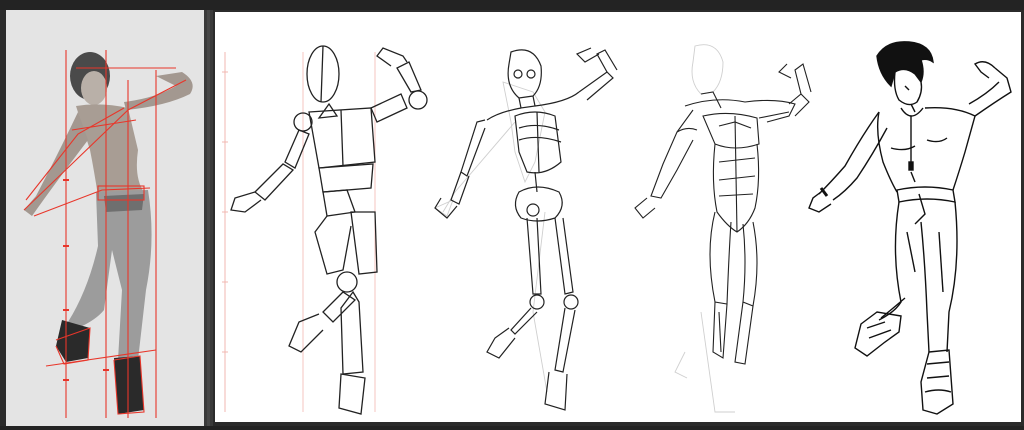 This screenshot has width=1024, height=430. I want to click on bottom-status-strip, so click(512, 428).